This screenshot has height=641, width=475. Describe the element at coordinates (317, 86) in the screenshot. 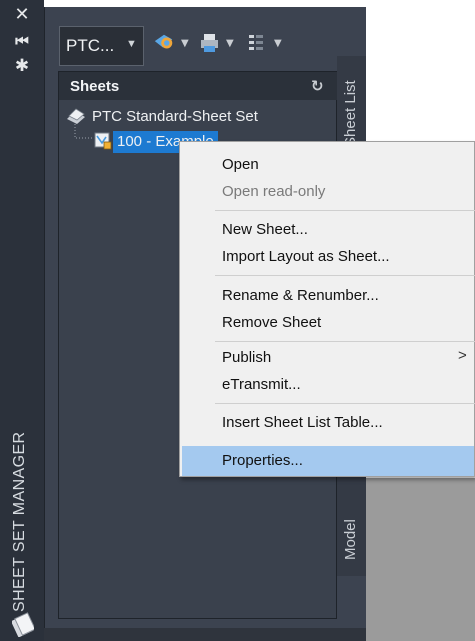

I see `refresh-icon: ↻` at that location.